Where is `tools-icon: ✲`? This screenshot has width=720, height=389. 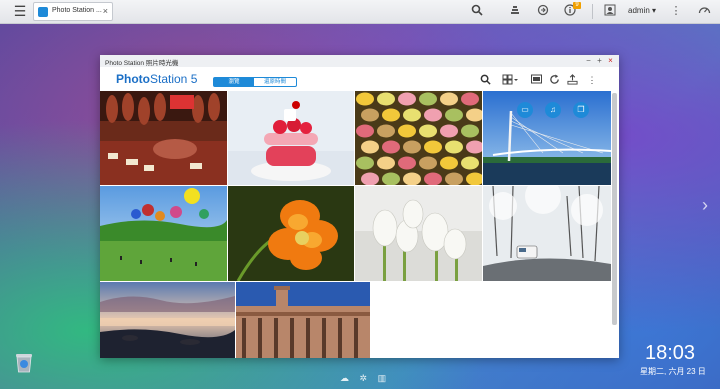 tools-icon: ✲ is located at coordinates (364, 378).